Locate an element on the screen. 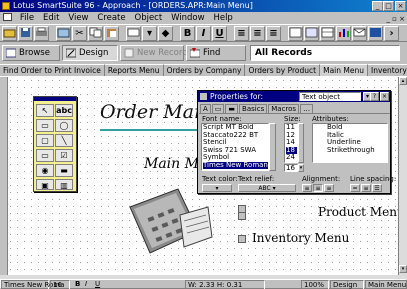 This screenshot has height=289, width=407. tab-font-icon: A is located at coordinates (205, 108).